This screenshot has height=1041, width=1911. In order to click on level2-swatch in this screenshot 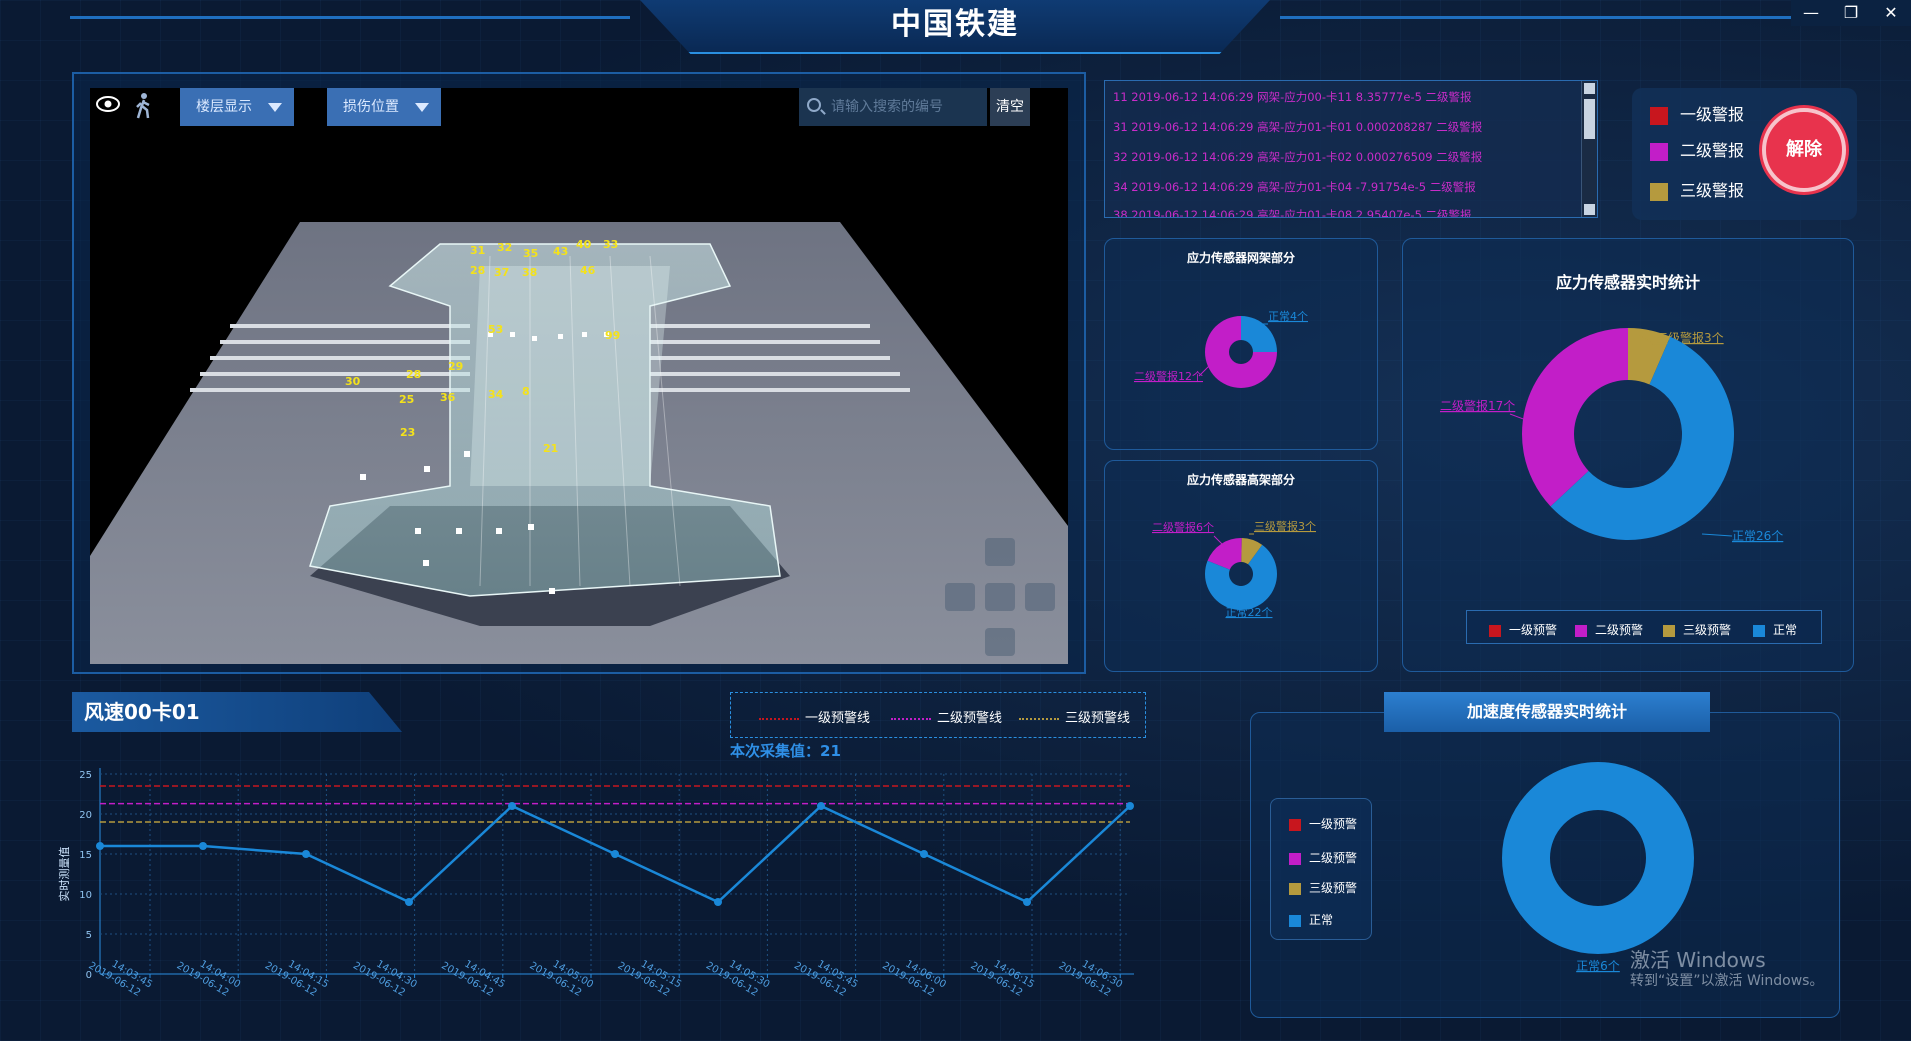, I will do `click(1659, 151)`.